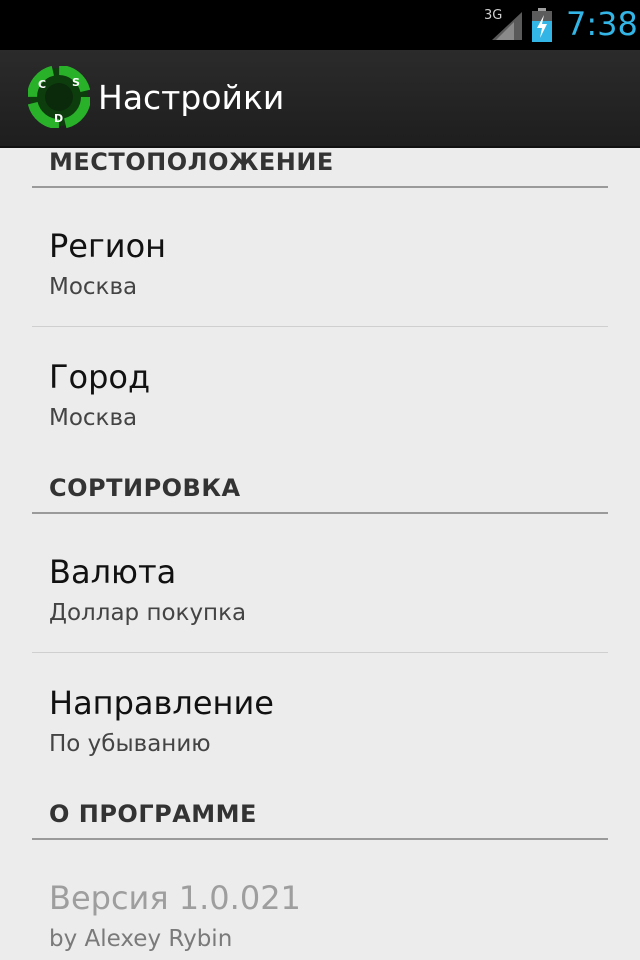 The height and width of the screenshot is (960, 640). I want to click on app-icon-letter-s: S, so click(76, 82).